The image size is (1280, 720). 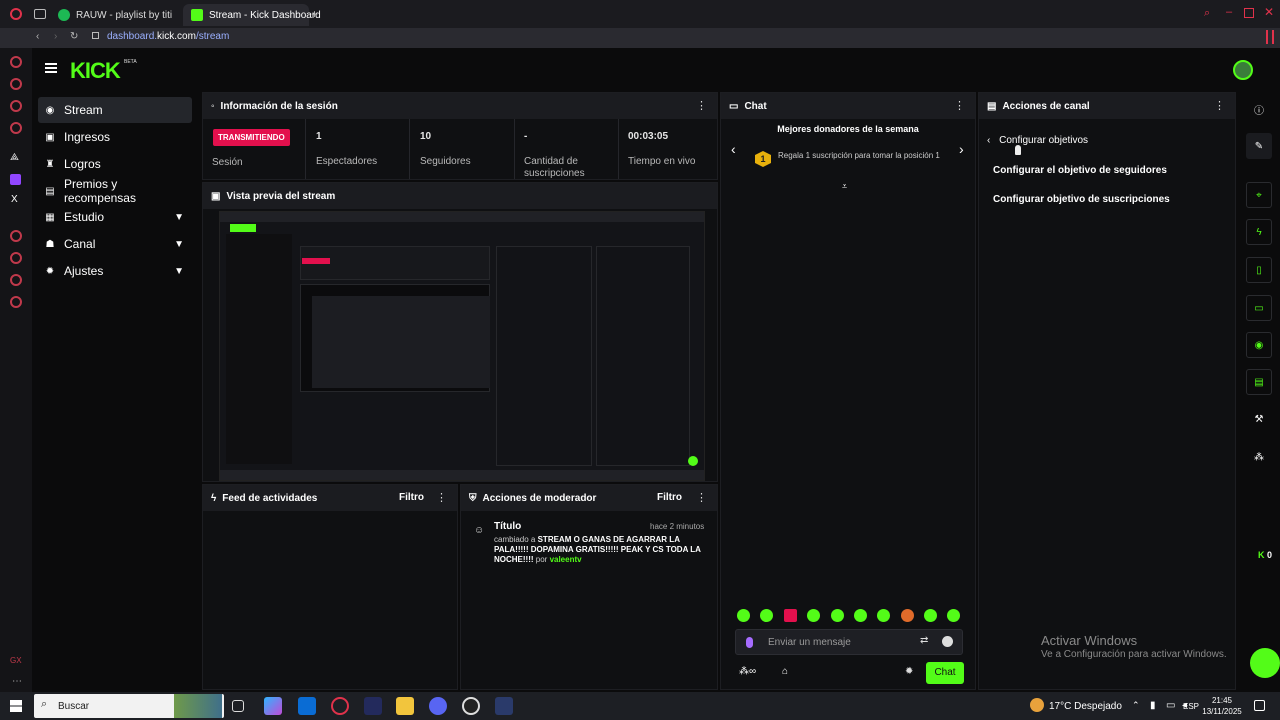 What do you see at coordinates (14, 199) in the screenshot?
I see `x-icon: X` at bounding box center [14, 199].